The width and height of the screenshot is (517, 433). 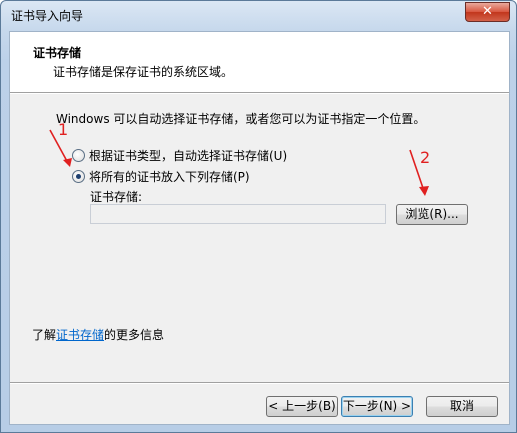 I want to click on back-button: < 上一步(B), so click(x=302, y=406).